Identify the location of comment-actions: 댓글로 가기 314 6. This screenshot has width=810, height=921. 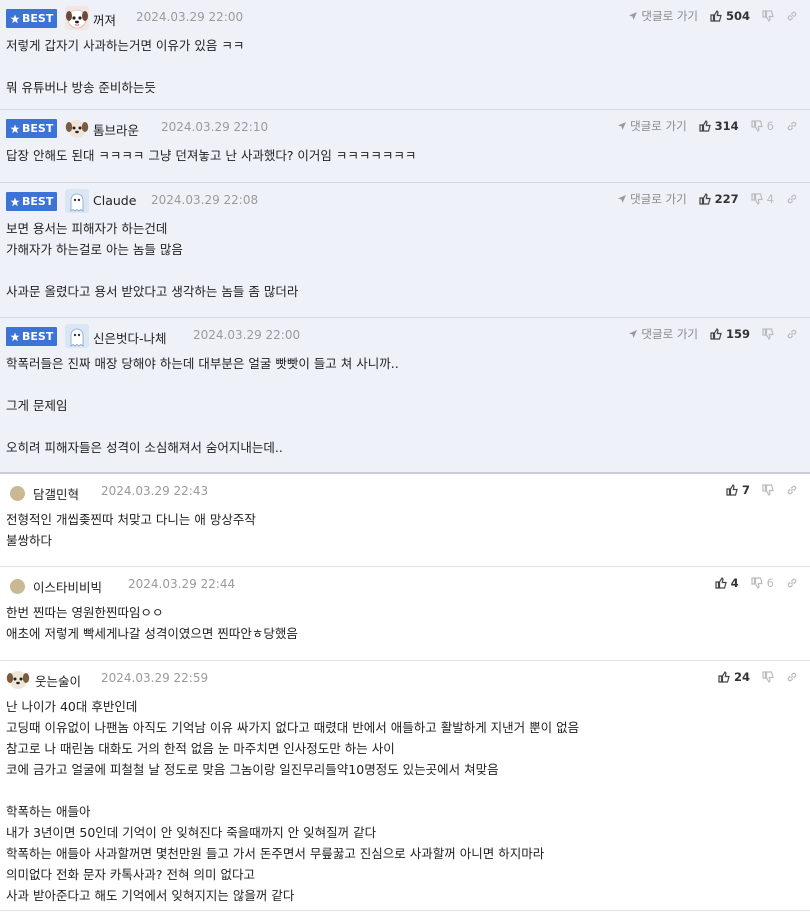
(707, 126).